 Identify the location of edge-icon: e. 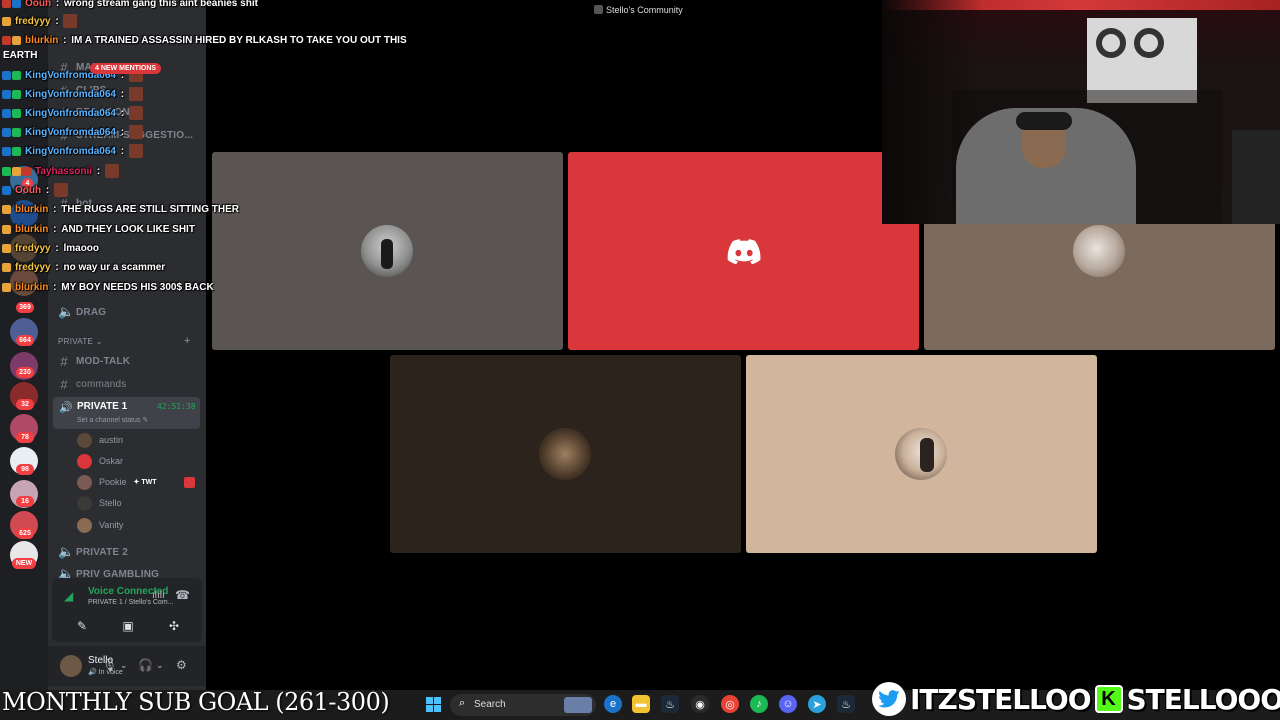
(613, 704).